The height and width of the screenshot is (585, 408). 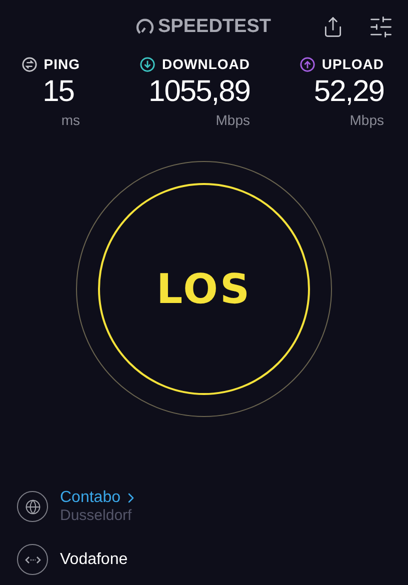 What do you see at coordinates (214, 27) in the screenshot?
I see `logo-text: SPEEDTEST` at bounding box center [214, 27].